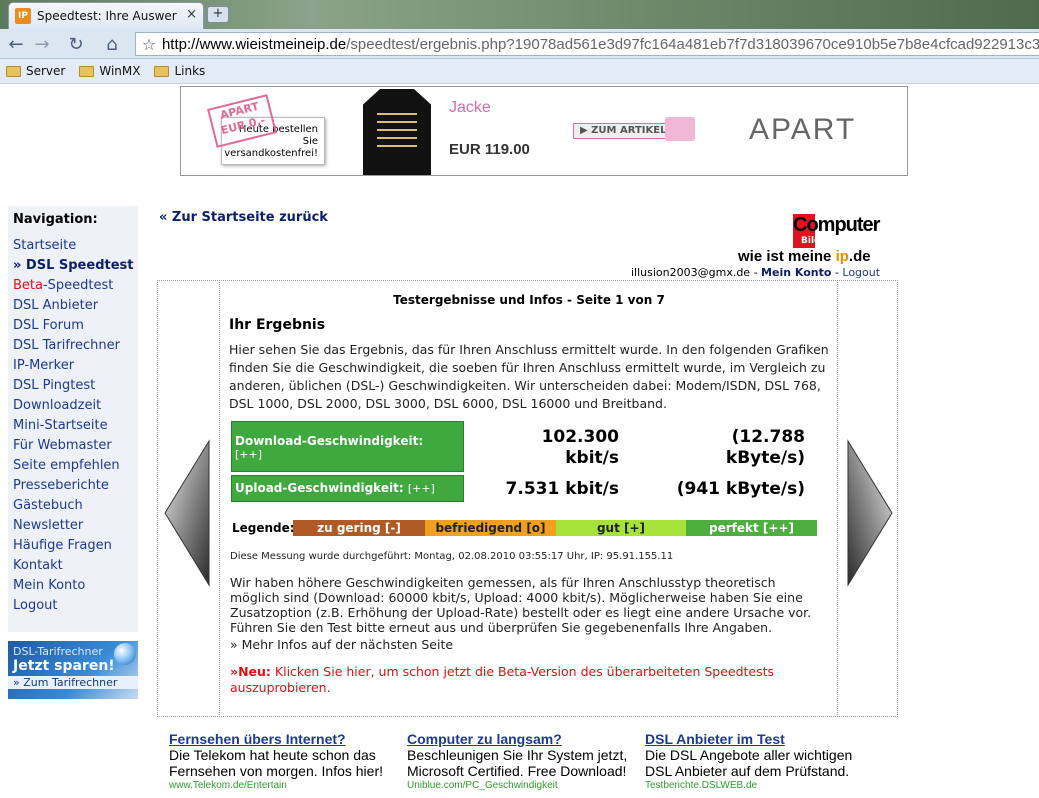 This screenshot has width=1039, height=798. Describe the element at coordinates (16, 44) in the screenshot. I see `back-arrow-icon: ←` at that location.